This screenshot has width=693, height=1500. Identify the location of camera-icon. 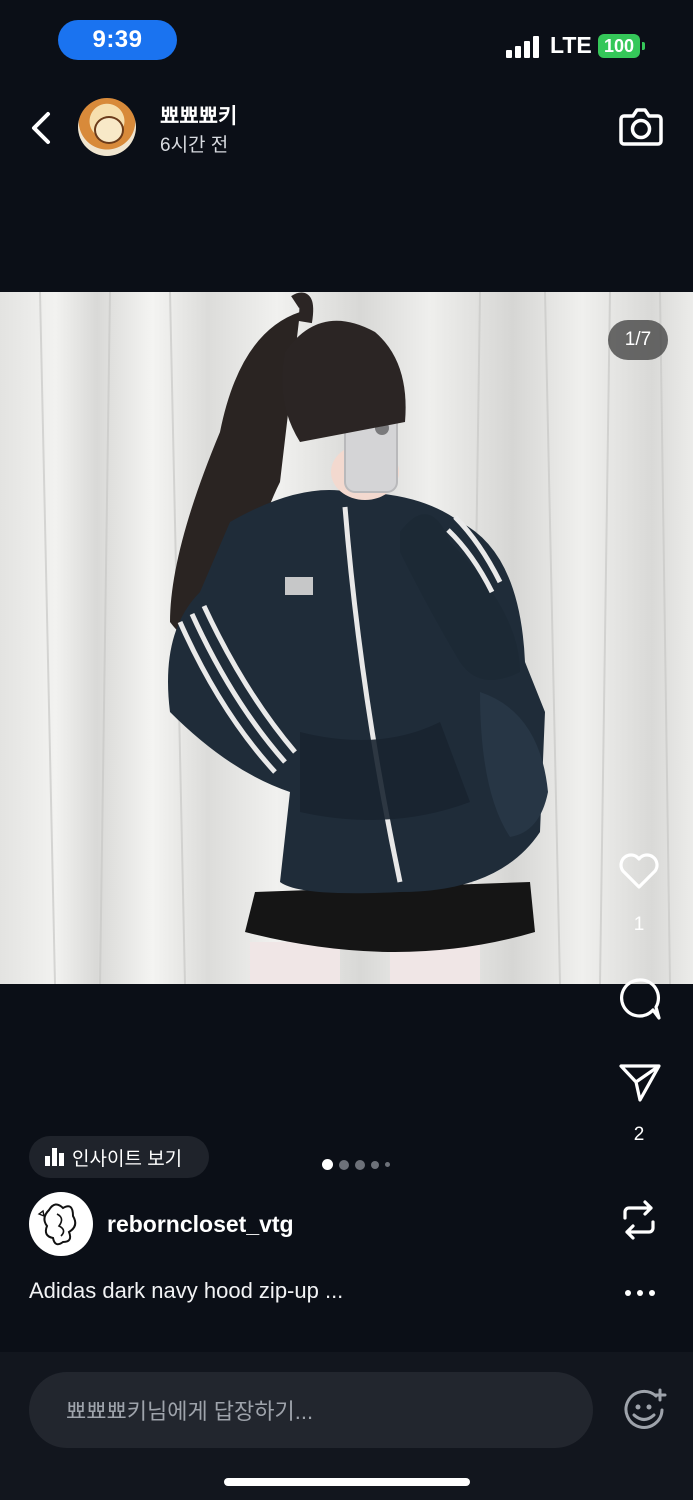
(641, 126).